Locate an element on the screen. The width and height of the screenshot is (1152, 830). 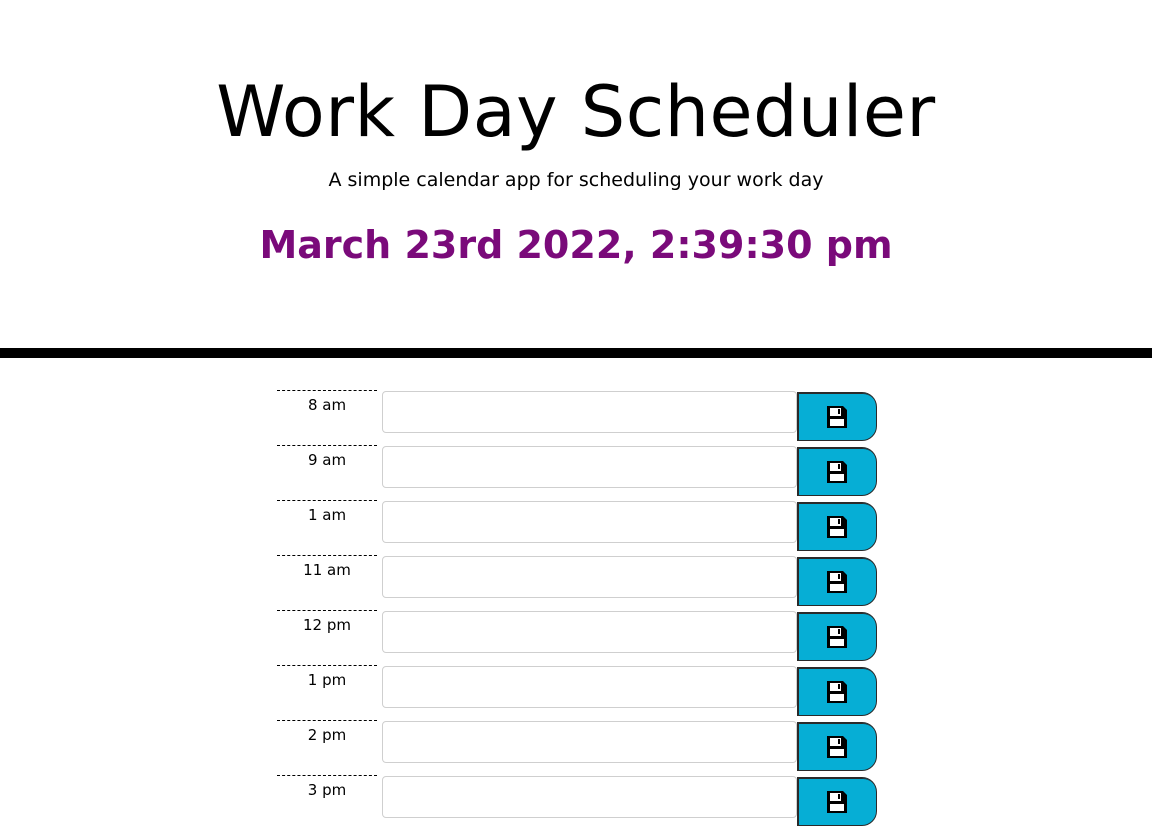
time-block-row: 9 am is located at coordinates (577, 472).